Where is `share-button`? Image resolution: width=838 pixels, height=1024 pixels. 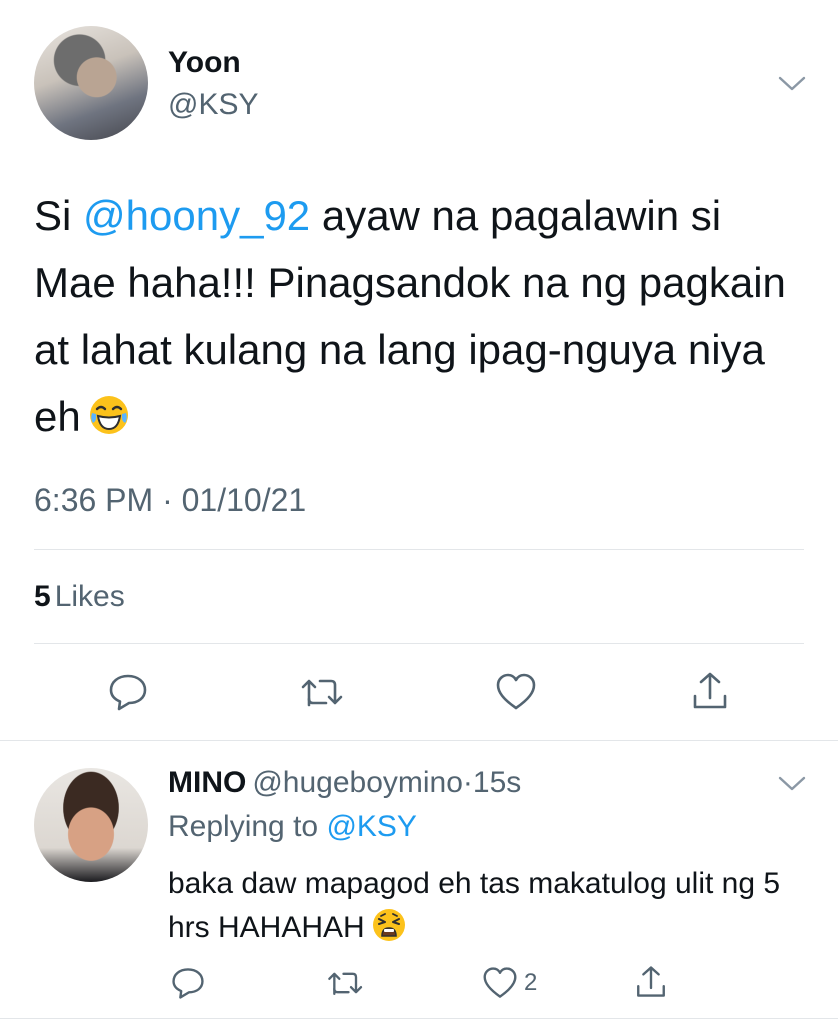 share-button is located at coordinates (710, 691).